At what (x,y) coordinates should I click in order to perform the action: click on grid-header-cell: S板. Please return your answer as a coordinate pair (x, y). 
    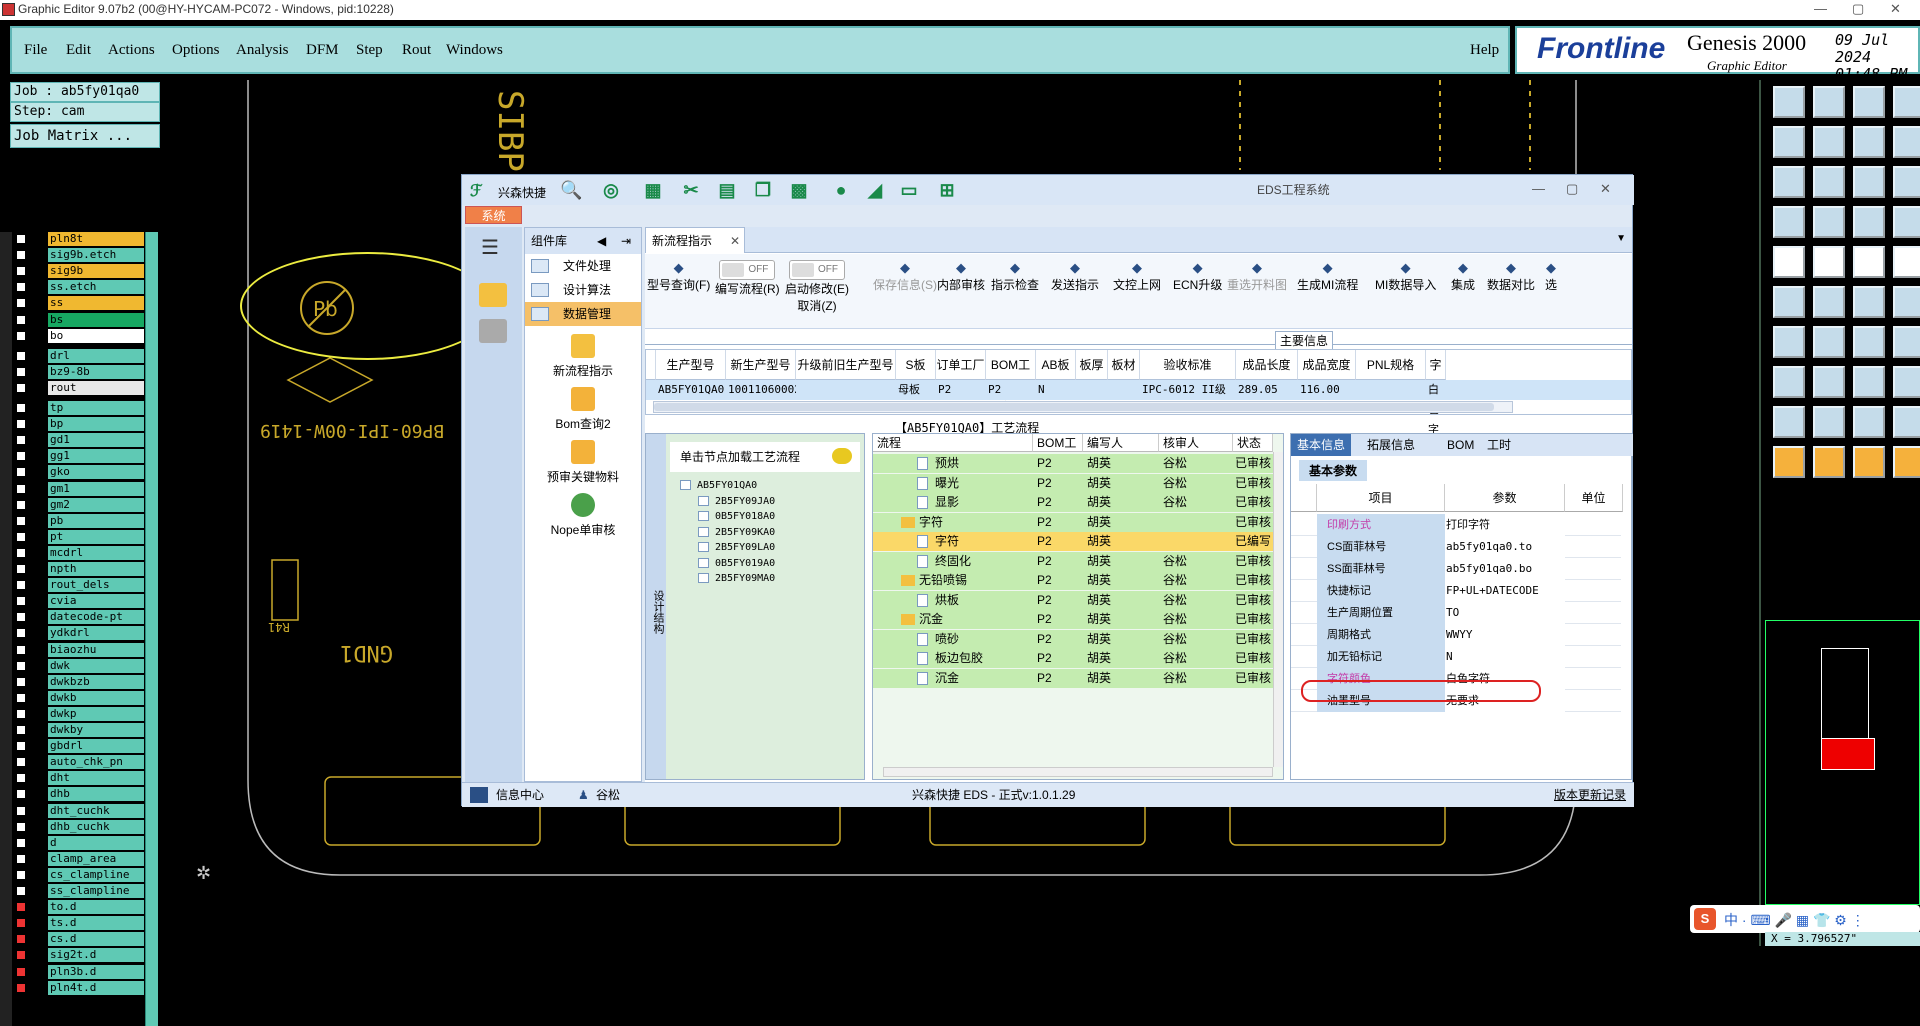
    Looking at the image, I should click on (916, 365).